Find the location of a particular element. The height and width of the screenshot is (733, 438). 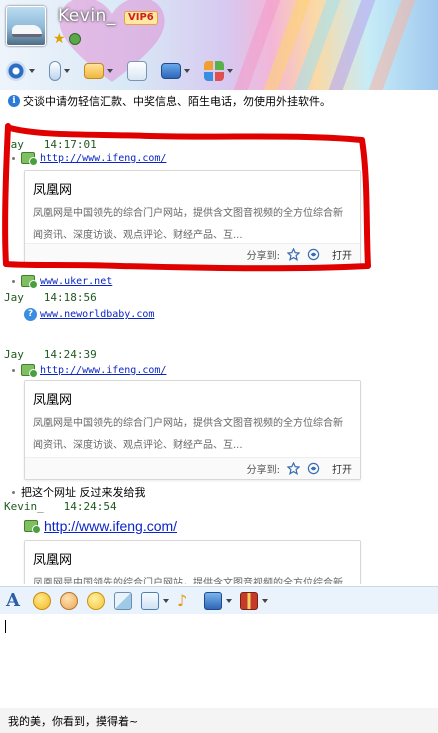

add-contact-icon is located at coordinates (137, 71).